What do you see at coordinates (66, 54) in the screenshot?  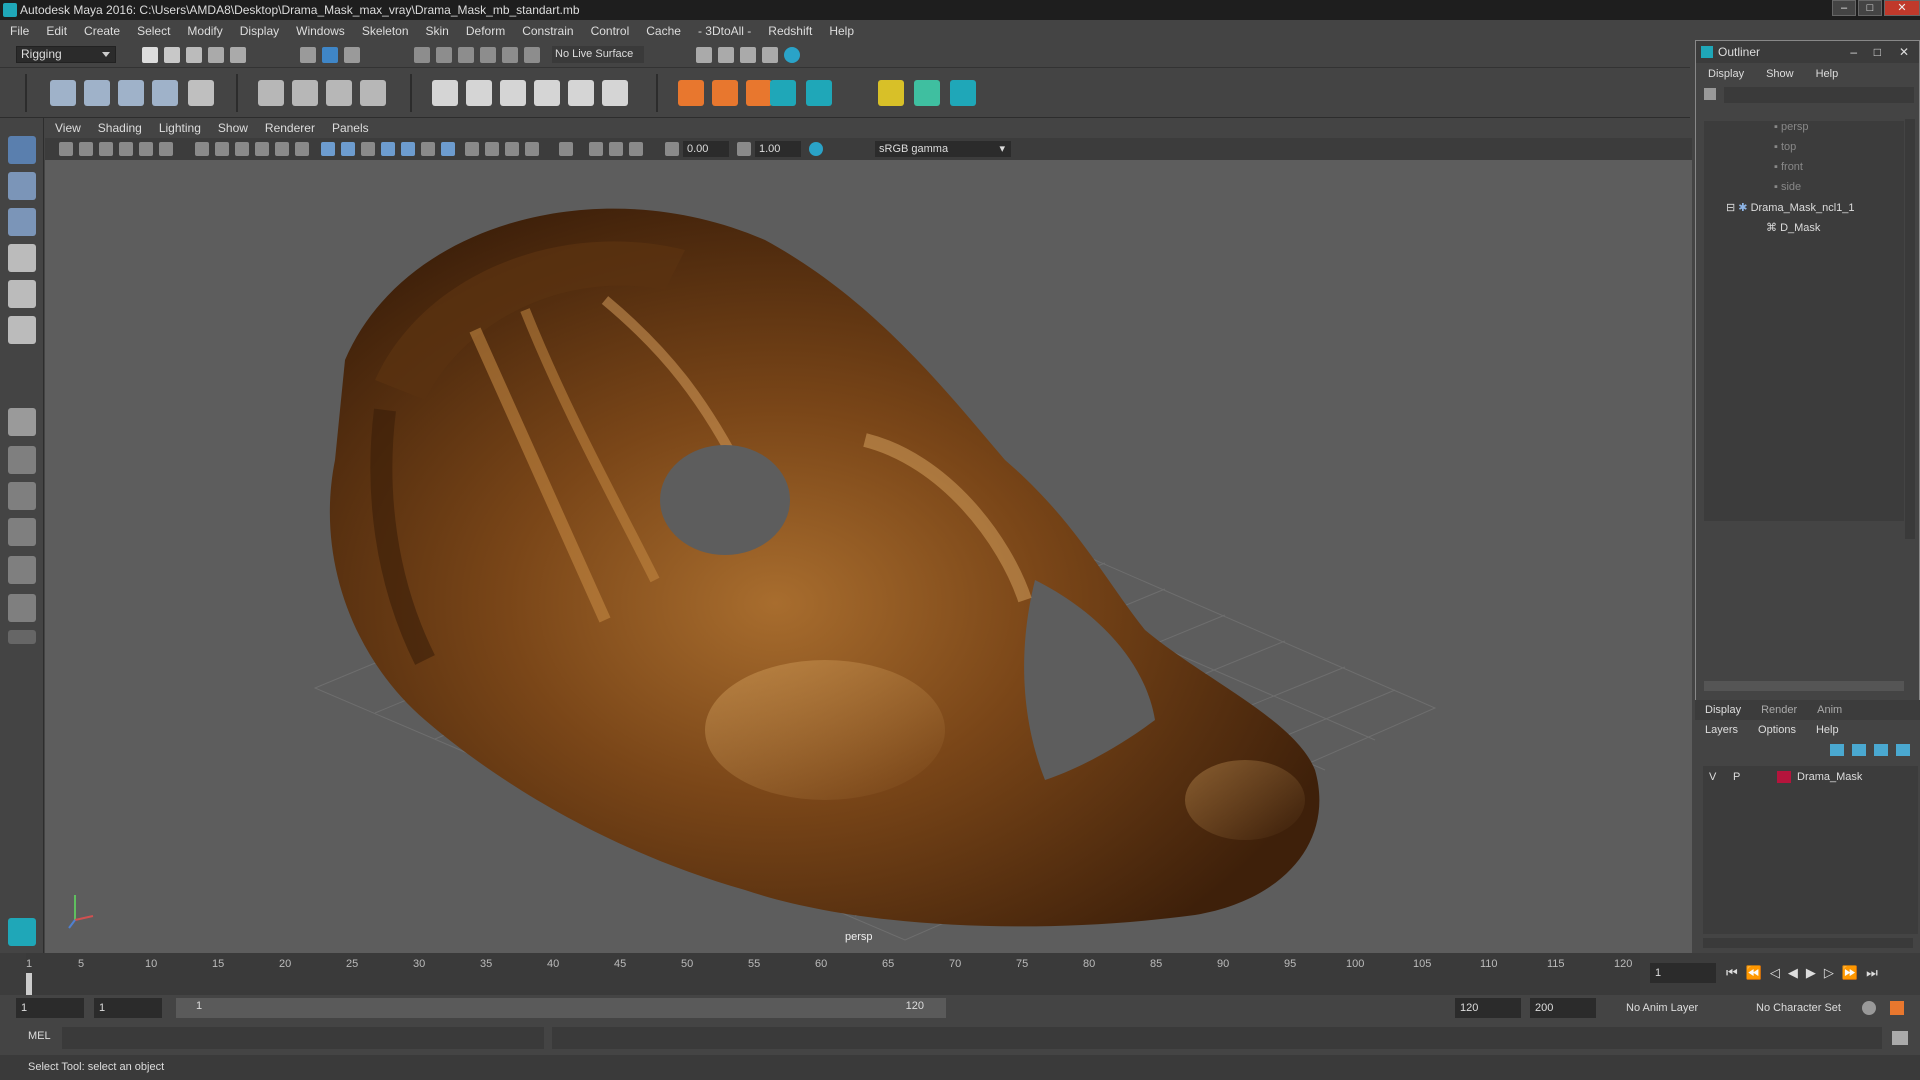 I see `menu-set-dropdown: Rigging` at bounding box center [66, 54].